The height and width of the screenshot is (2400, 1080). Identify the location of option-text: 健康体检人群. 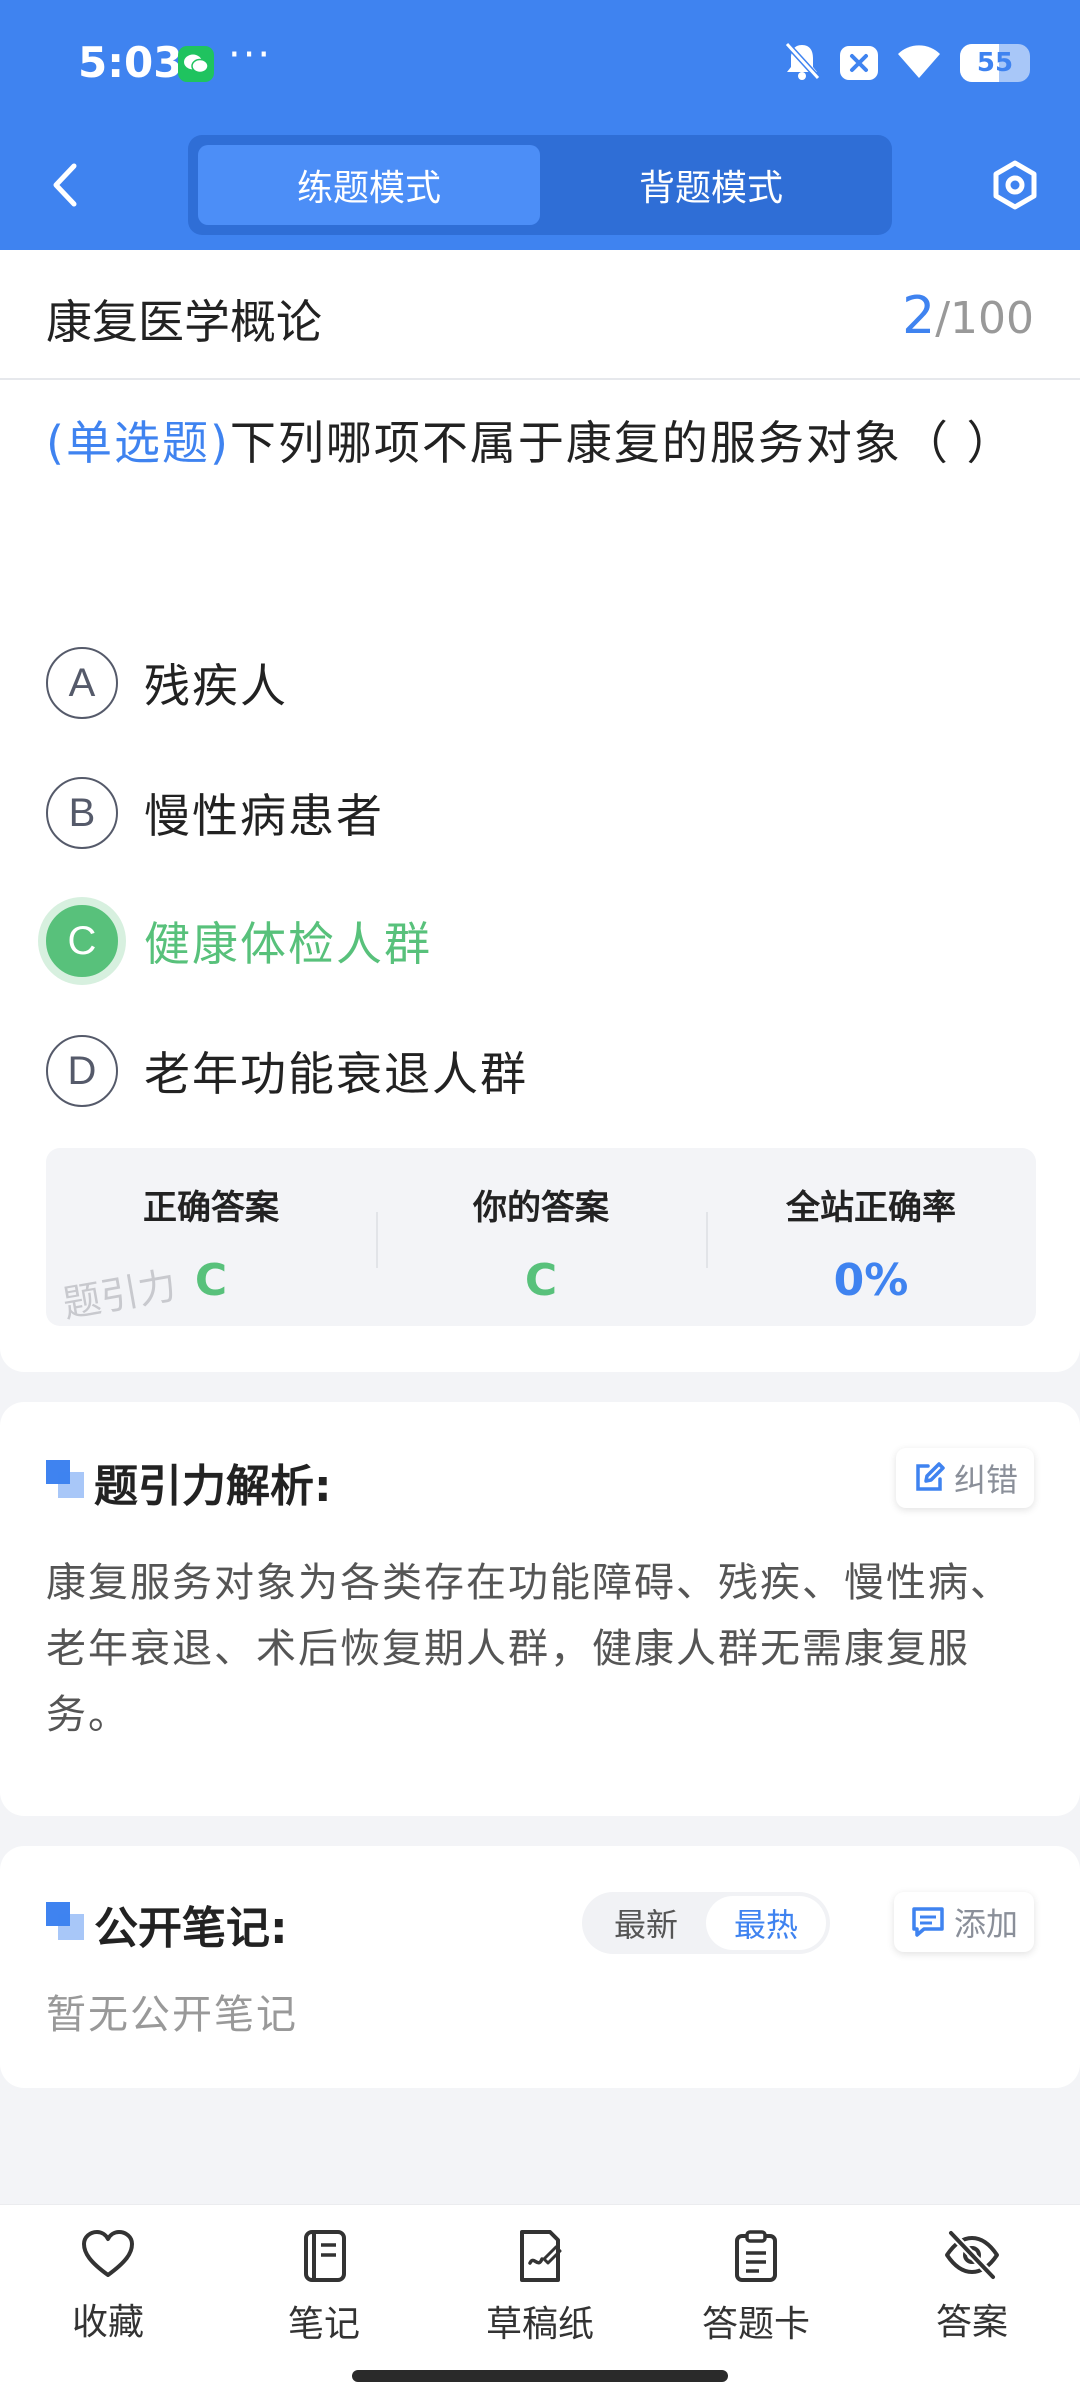
(288, 944).